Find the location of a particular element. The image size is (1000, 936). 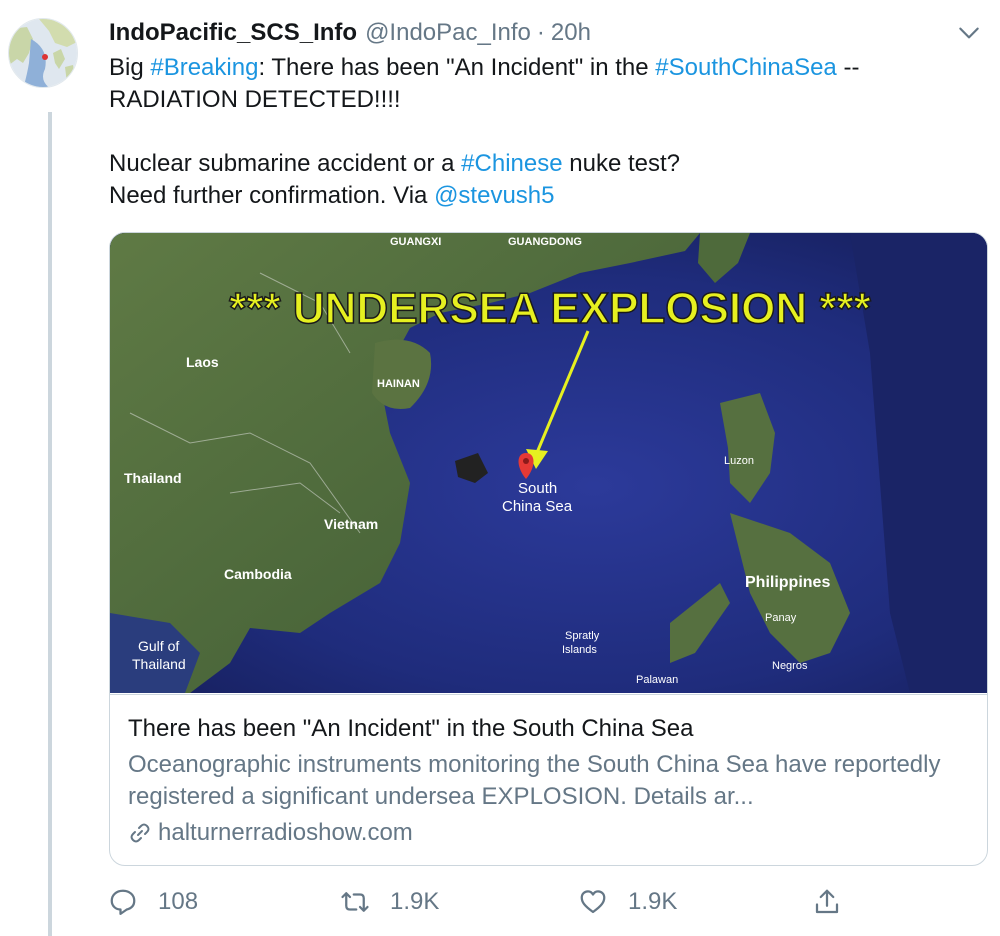

text-segment: : There has been "An Incident" in the is located at coordinates (457, 67).